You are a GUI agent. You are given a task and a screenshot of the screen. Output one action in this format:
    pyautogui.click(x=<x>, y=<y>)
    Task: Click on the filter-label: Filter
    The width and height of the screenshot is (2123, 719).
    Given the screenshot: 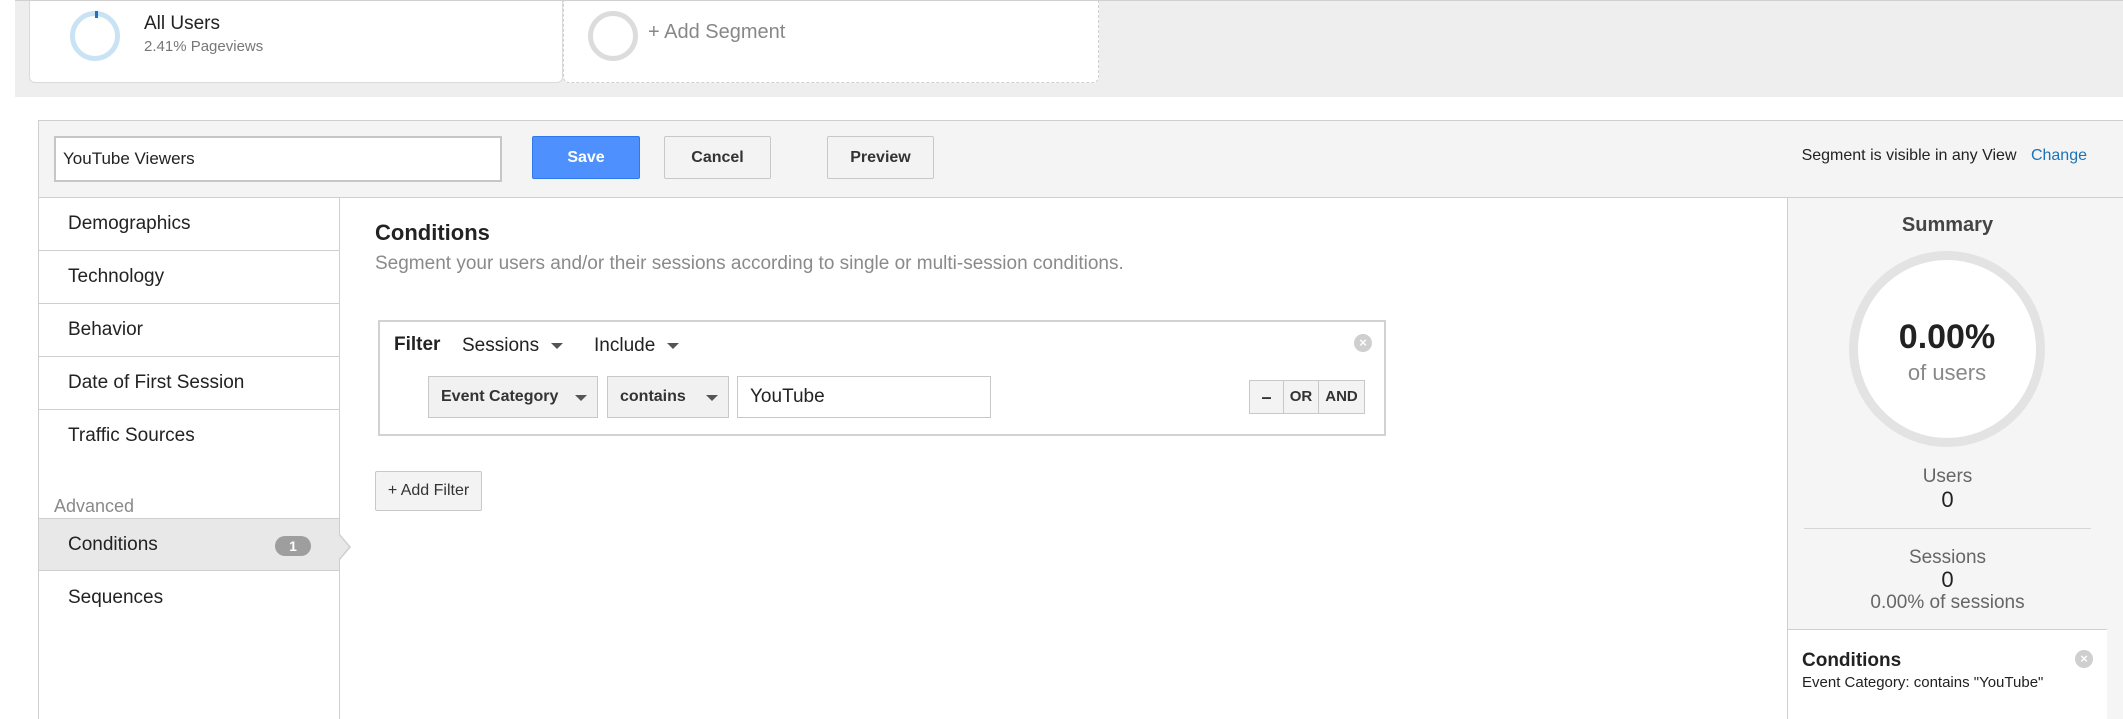 What is the action you would take?
    pyautogui.click(x=417, y=344)
    